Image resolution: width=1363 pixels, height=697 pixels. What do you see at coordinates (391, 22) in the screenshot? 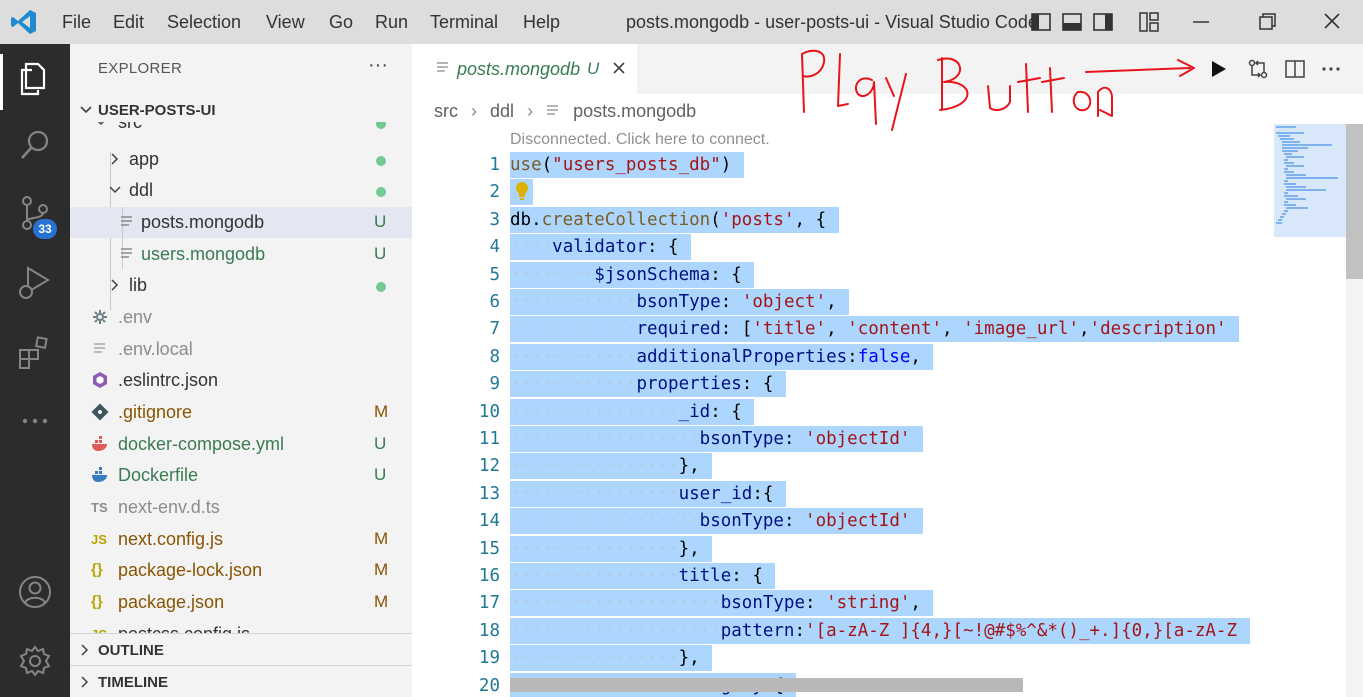
I see `menu-run: Run` at bounding box center [391, 22].